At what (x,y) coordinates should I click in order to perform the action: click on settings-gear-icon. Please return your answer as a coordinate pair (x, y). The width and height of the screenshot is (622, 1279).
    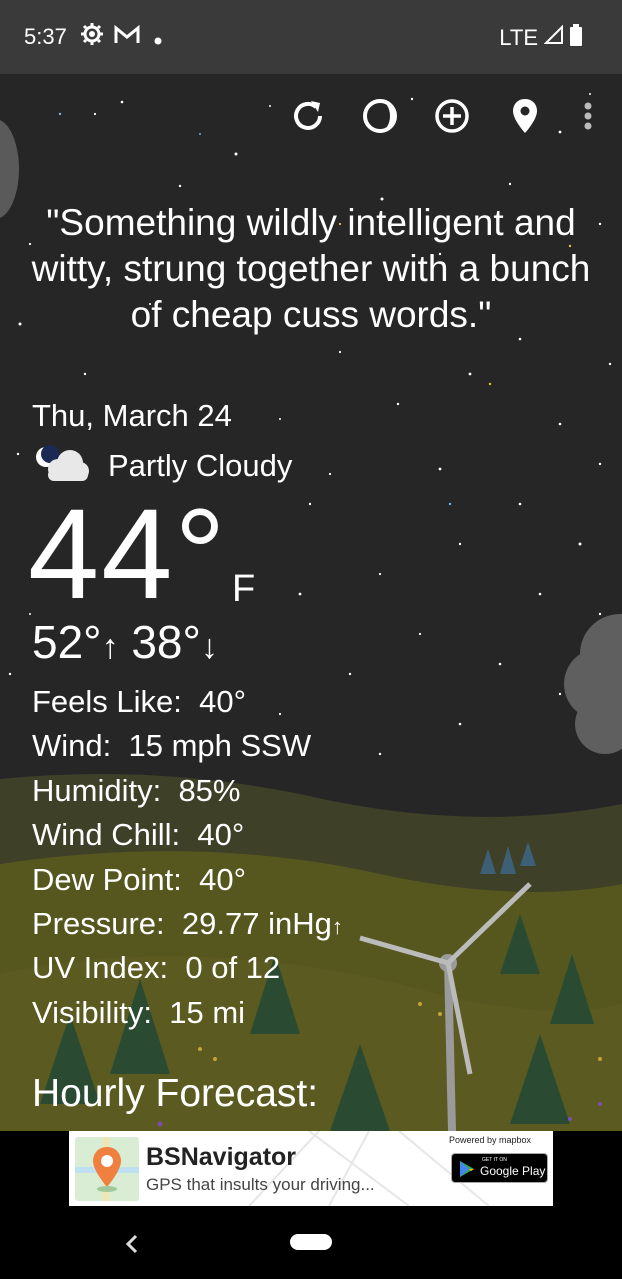
    Looking at the image, I should click on (92, 36).